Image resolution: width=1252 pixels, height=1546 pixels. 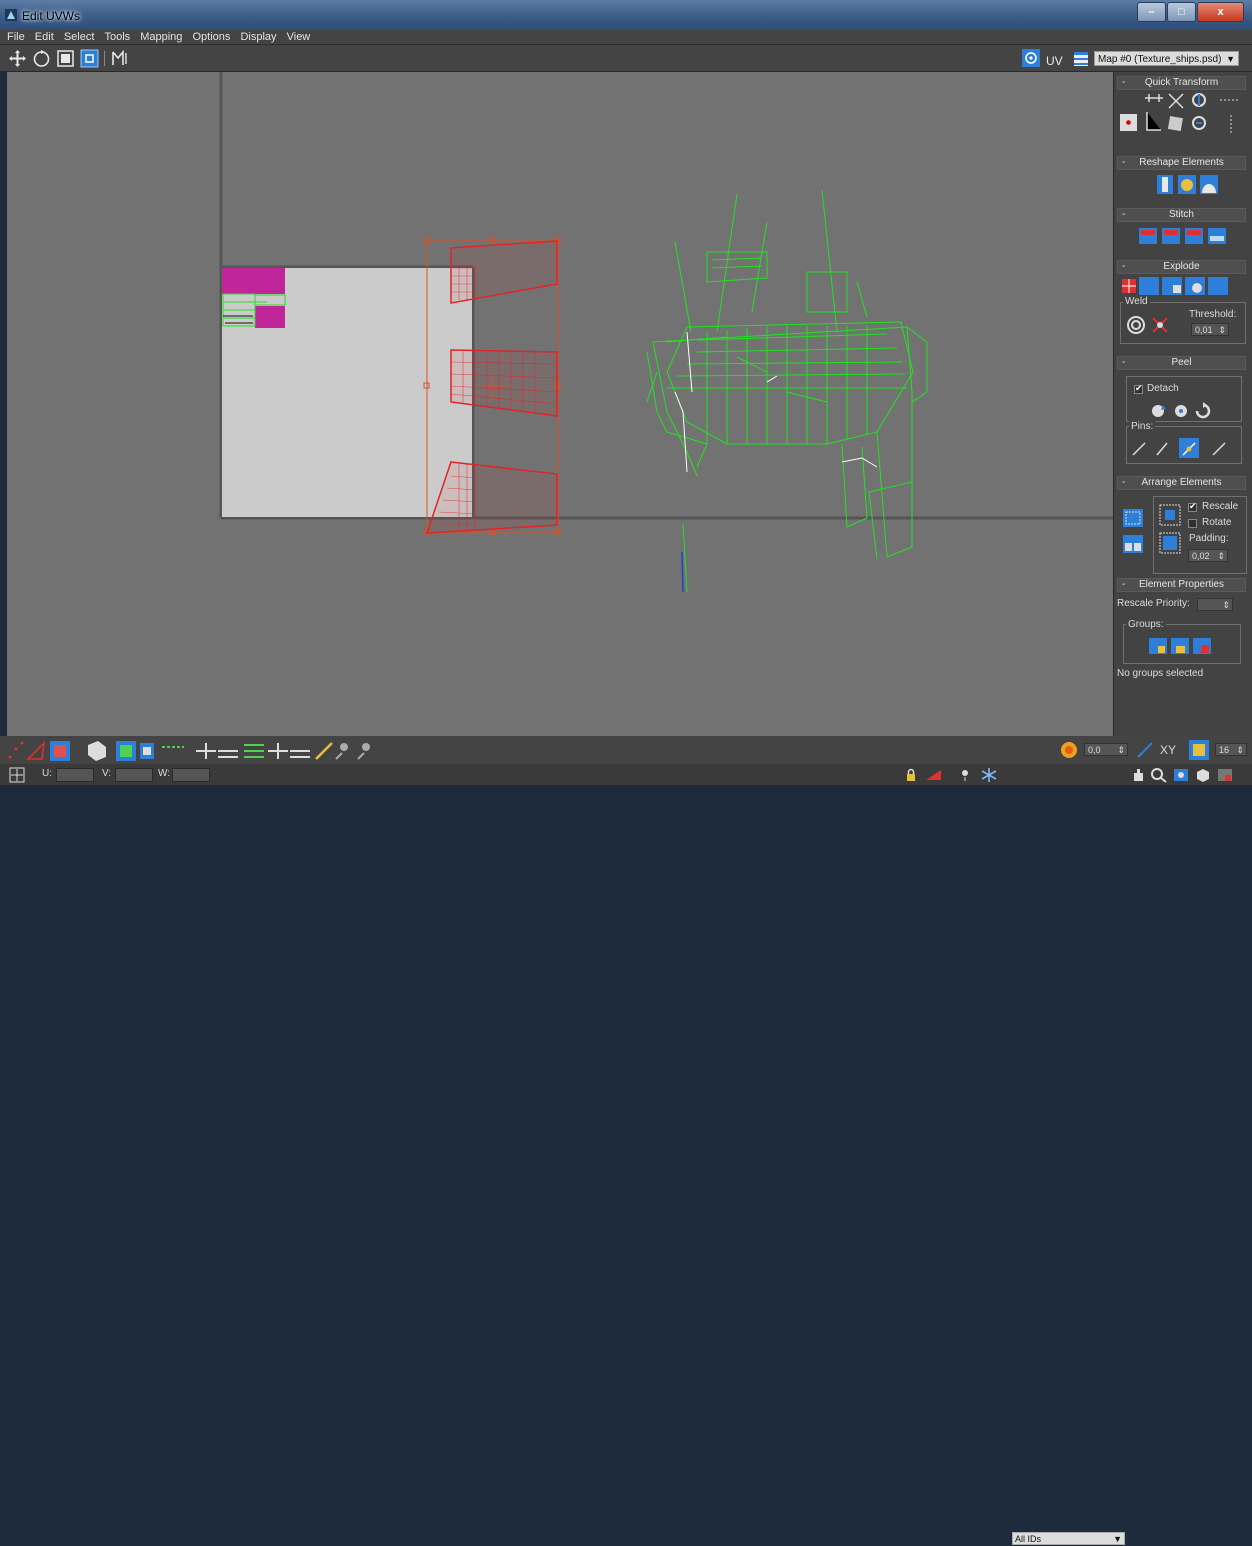 I want to click on group-select-icon, so click(x=1158, y=646).